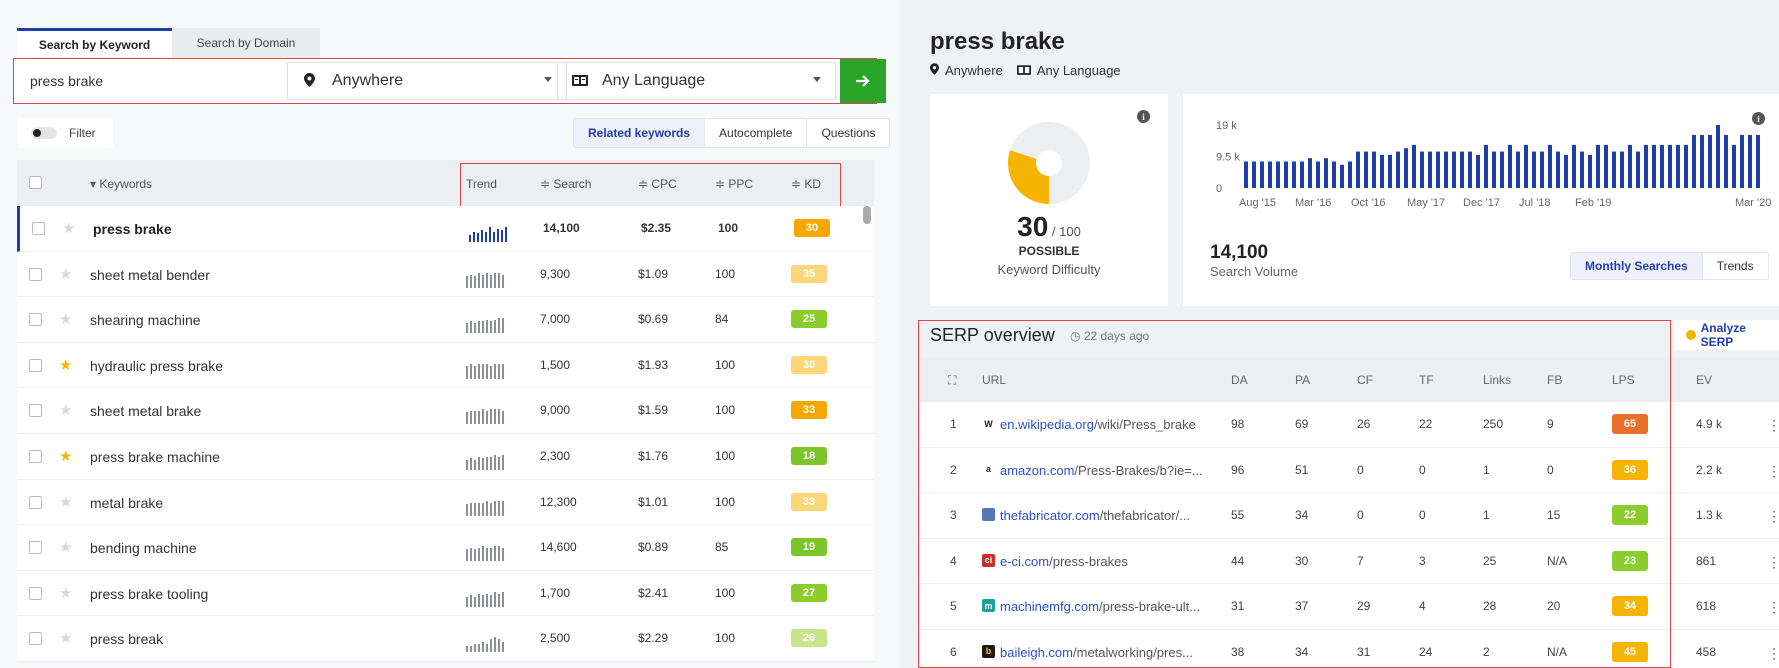 The width and height of the screenshot is (1779, 668). I want to click on kd-badge: 35, so click(809, 273).